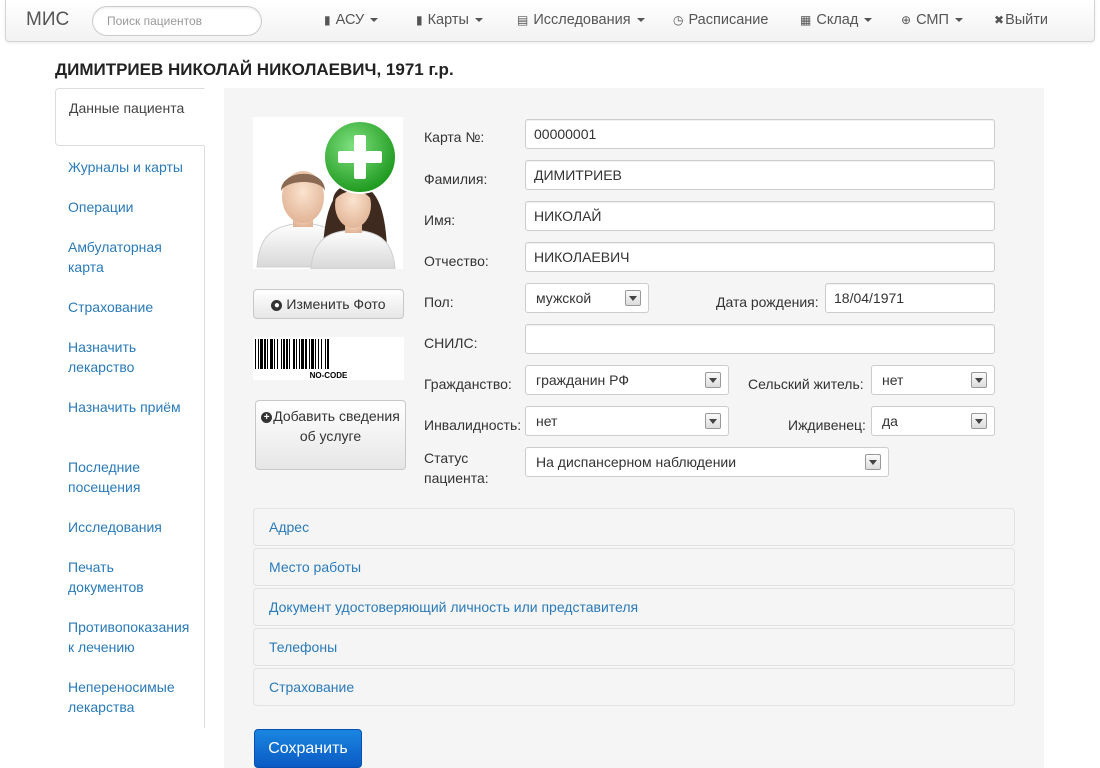 The height and width of the screenshot is (768, 1100). Describe the element at coordinates (910, 298) in the screenshot. I see `birth-date-field` at that location.